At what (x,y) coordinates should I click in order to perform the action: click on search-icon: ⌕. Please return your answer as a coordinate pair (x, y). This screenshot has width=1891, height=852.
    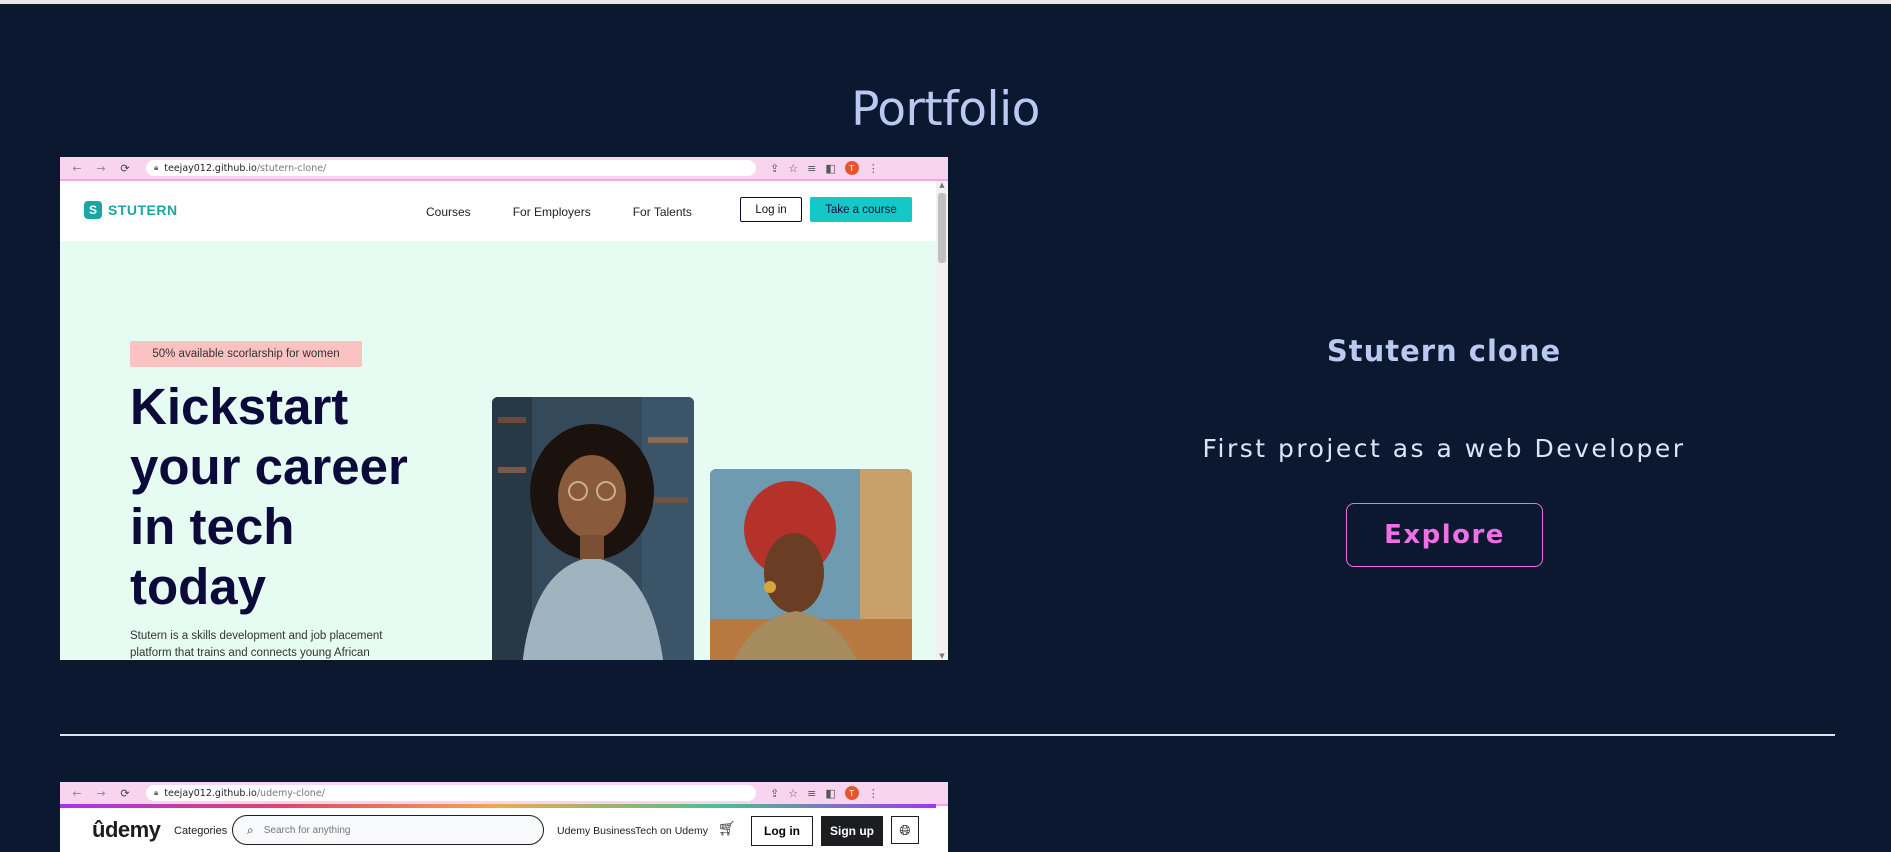
    Looking at the image, I should click on (250, 829).